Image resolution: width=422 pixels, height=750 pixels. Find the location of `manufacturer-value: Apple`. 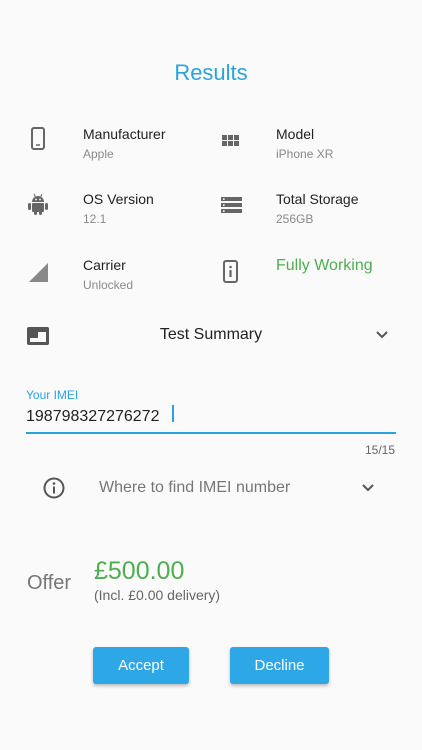

manufacturer-value: Apple is located at coordinates (98, 154).